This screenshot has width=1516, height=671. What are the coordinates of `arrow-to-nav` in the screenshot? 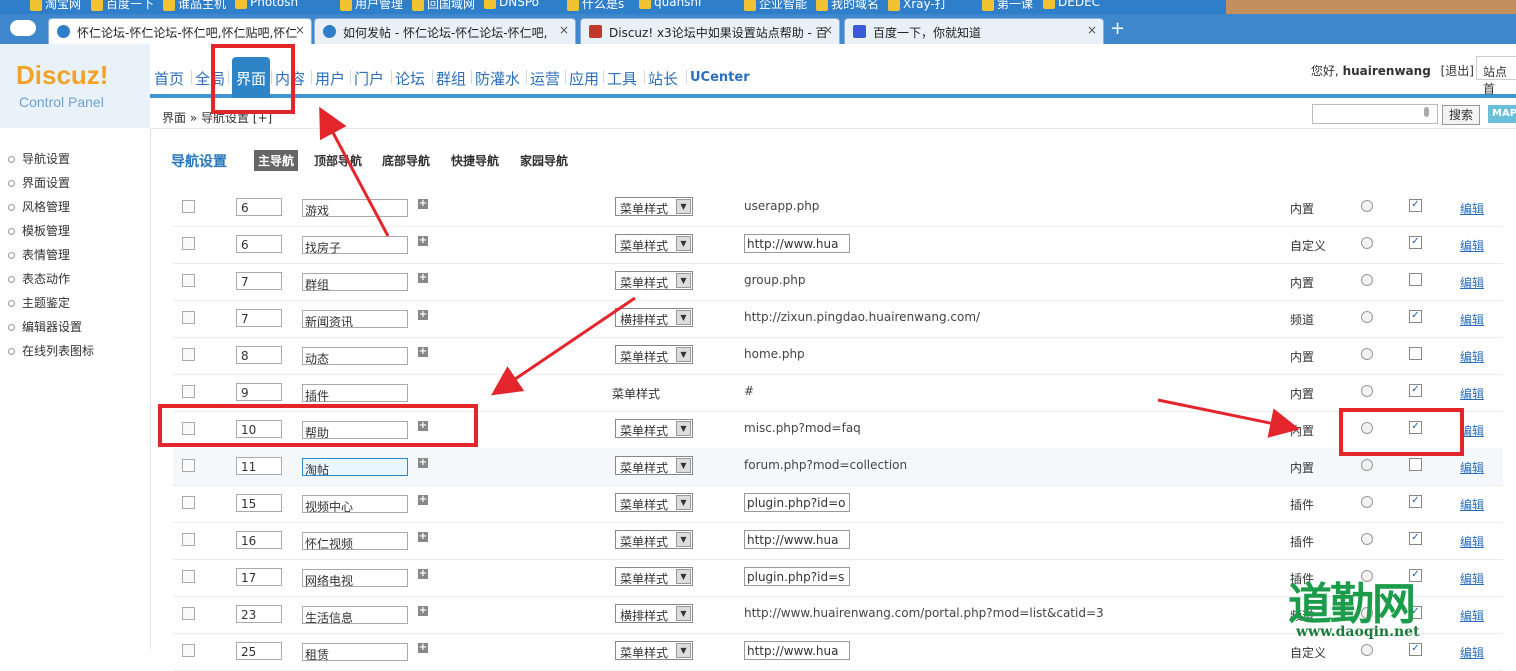 It's located at (354, 171).